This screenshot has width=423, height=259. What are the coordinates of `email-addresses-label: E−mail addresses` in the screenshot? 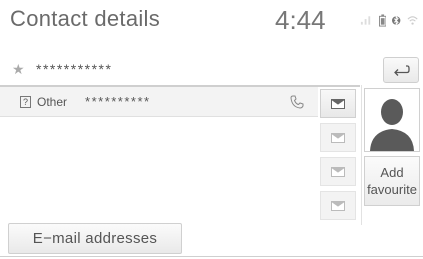 It's located at (95, 238).